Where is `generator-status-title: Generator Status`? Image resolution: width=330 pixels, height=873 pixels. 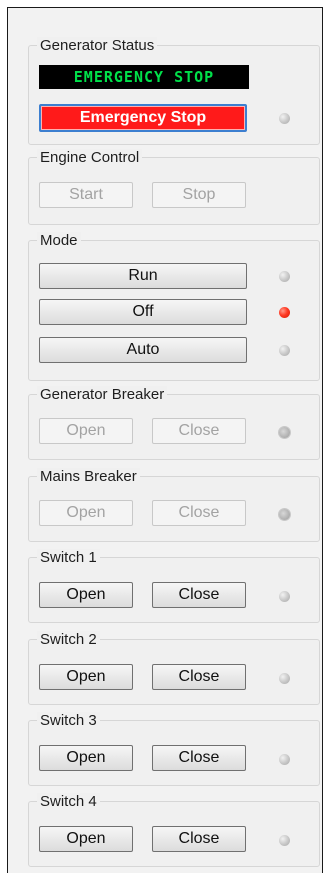 generator-status-title: Generator Status is located at coordinates (97, 45).